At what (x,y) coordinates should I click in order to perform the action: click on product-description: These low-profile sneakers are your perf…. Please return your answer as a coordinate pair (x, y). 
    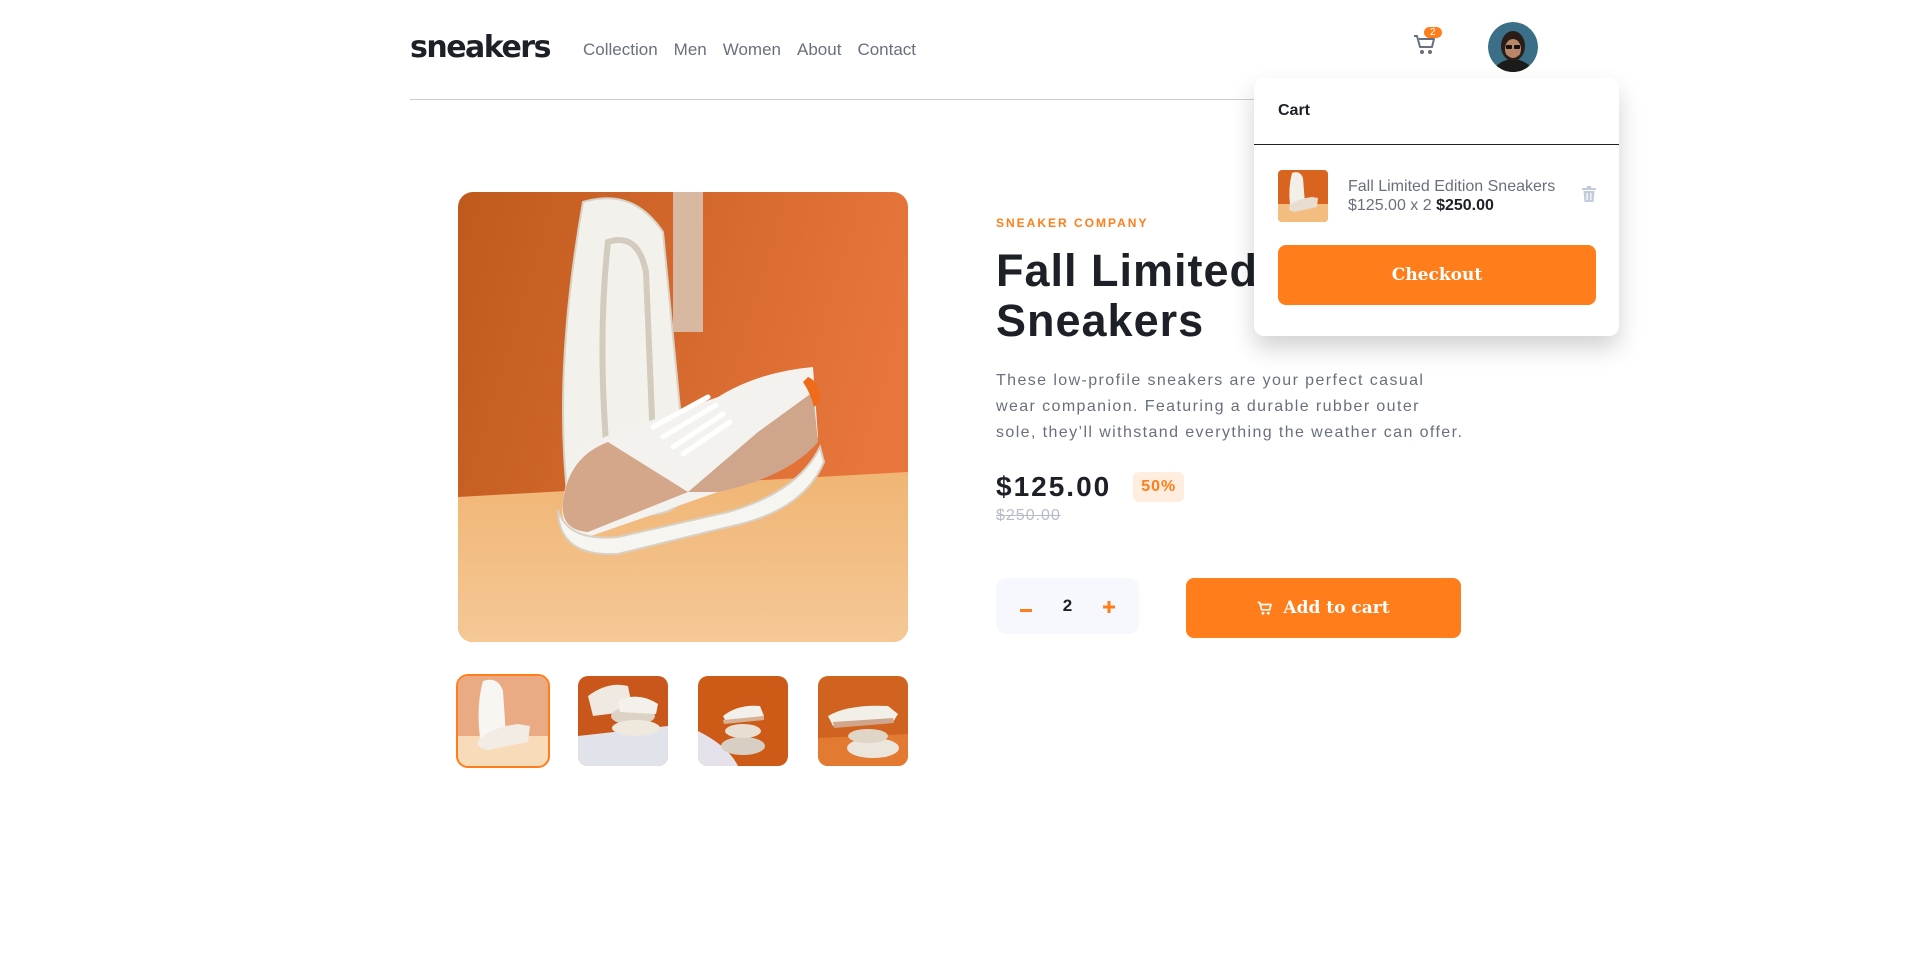
    Looking at the image, I should click on (1230, 406).